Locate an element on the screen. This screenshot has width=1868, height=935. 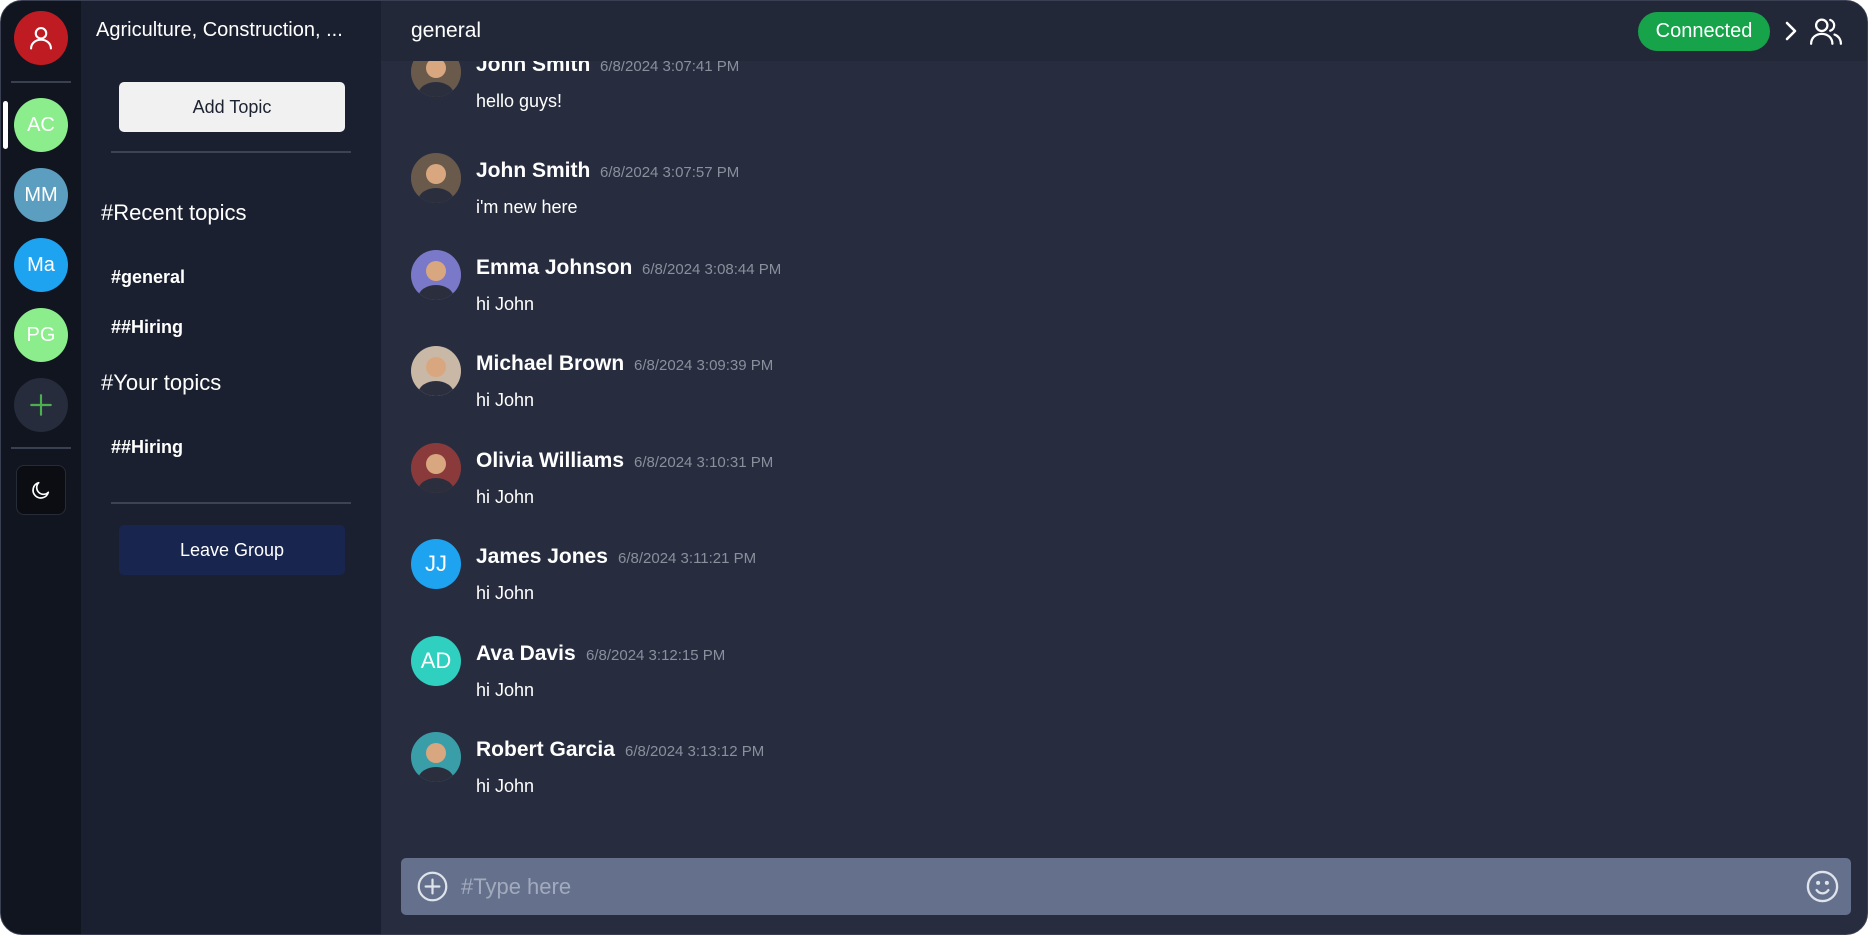
add-server-button is located at coordinates (41, 405).